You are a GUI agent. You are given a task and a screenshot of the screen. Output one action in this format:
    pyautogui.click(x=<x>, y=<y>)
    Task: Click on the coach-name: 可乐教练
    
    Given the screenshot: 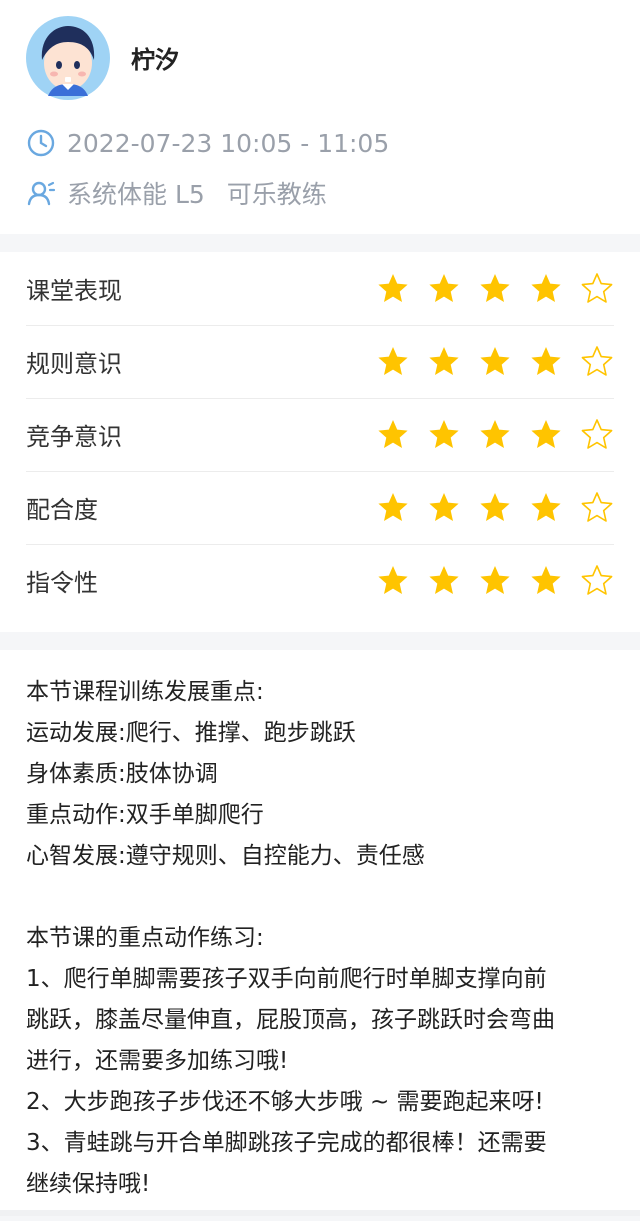 What is the action you would take?
    pyautogui.click(x=276, y=194)
    